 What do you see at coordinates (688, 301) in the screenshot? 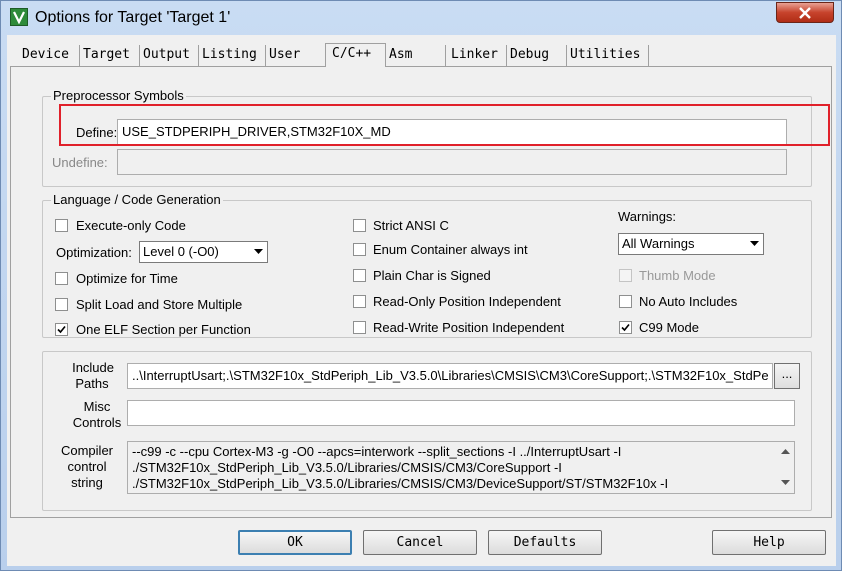
I see `no-auto-includes-label: No Auto Includes` at bounding box center [688, 301].